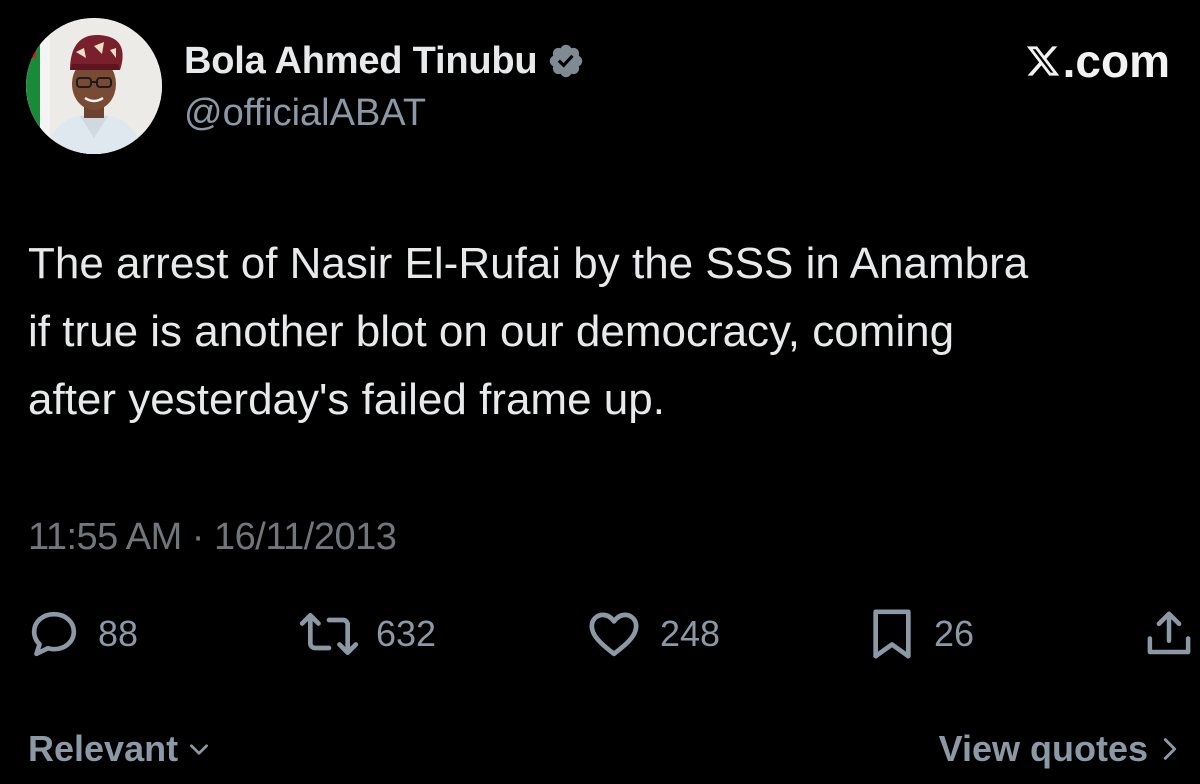 The height and width of the screenshot is (784, 1200). I want to click on verified-badge-icon, so click(566, 61).